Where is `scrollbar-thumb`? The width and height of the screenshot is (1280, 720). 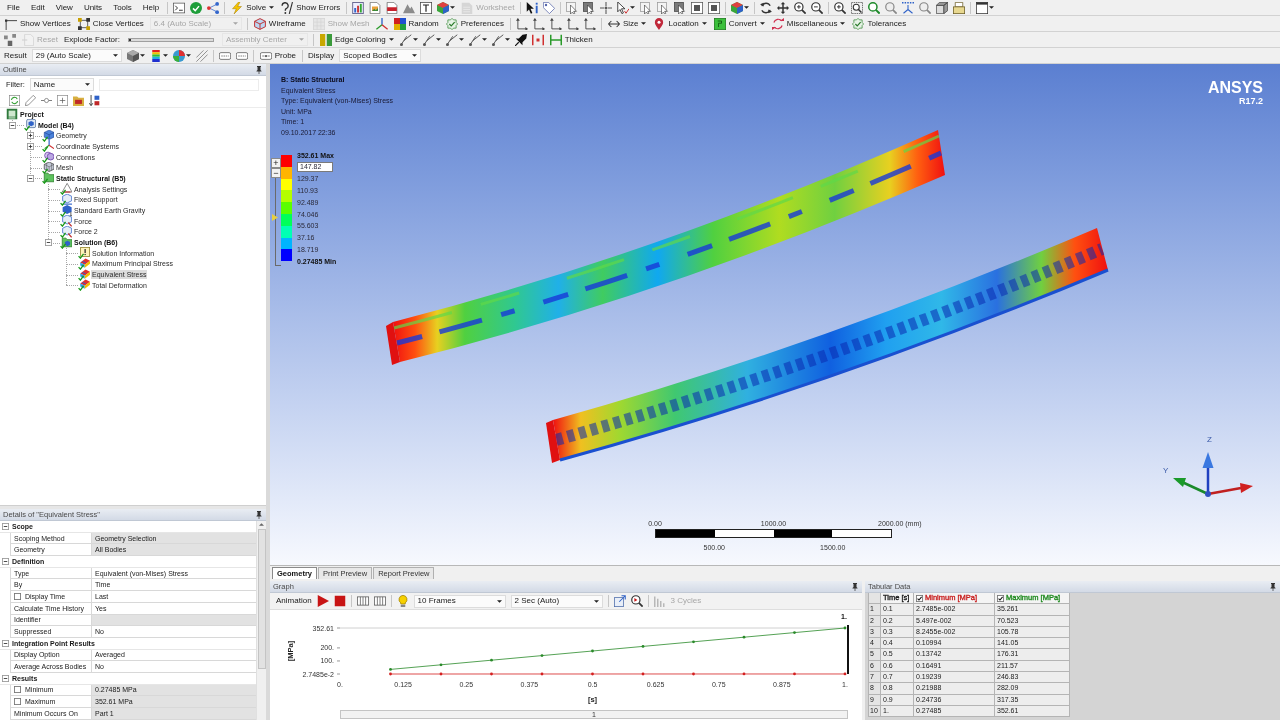 scrollbar-thumb is located at coordinates (261, 599).